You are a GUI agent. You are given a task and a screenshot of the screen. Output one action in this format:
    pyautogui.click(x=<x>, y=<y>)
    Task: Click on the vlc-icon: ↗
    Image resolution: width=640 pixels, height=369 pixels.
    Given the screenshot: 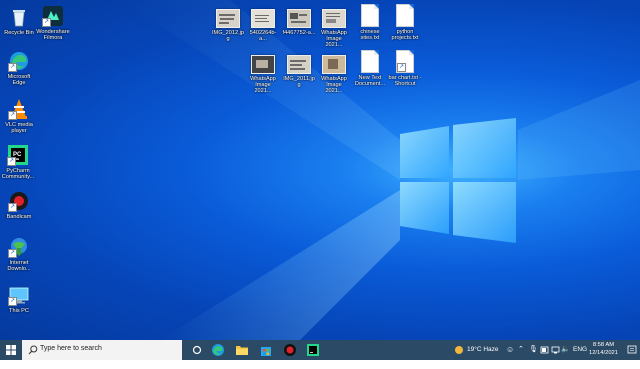 What is the action you would take?
    pyautogui.click(x=19, y=109)
    